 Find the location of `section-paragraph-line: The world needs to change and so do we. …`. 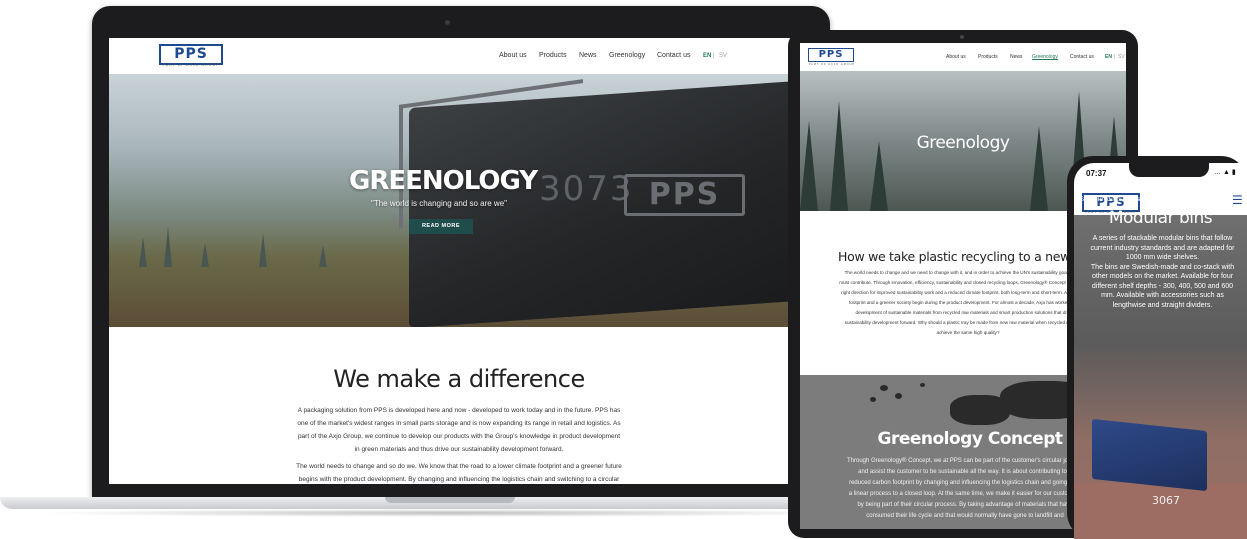

section-paragraph-line: The world needs to change and so do we. … is located at coordinates (459, 466).